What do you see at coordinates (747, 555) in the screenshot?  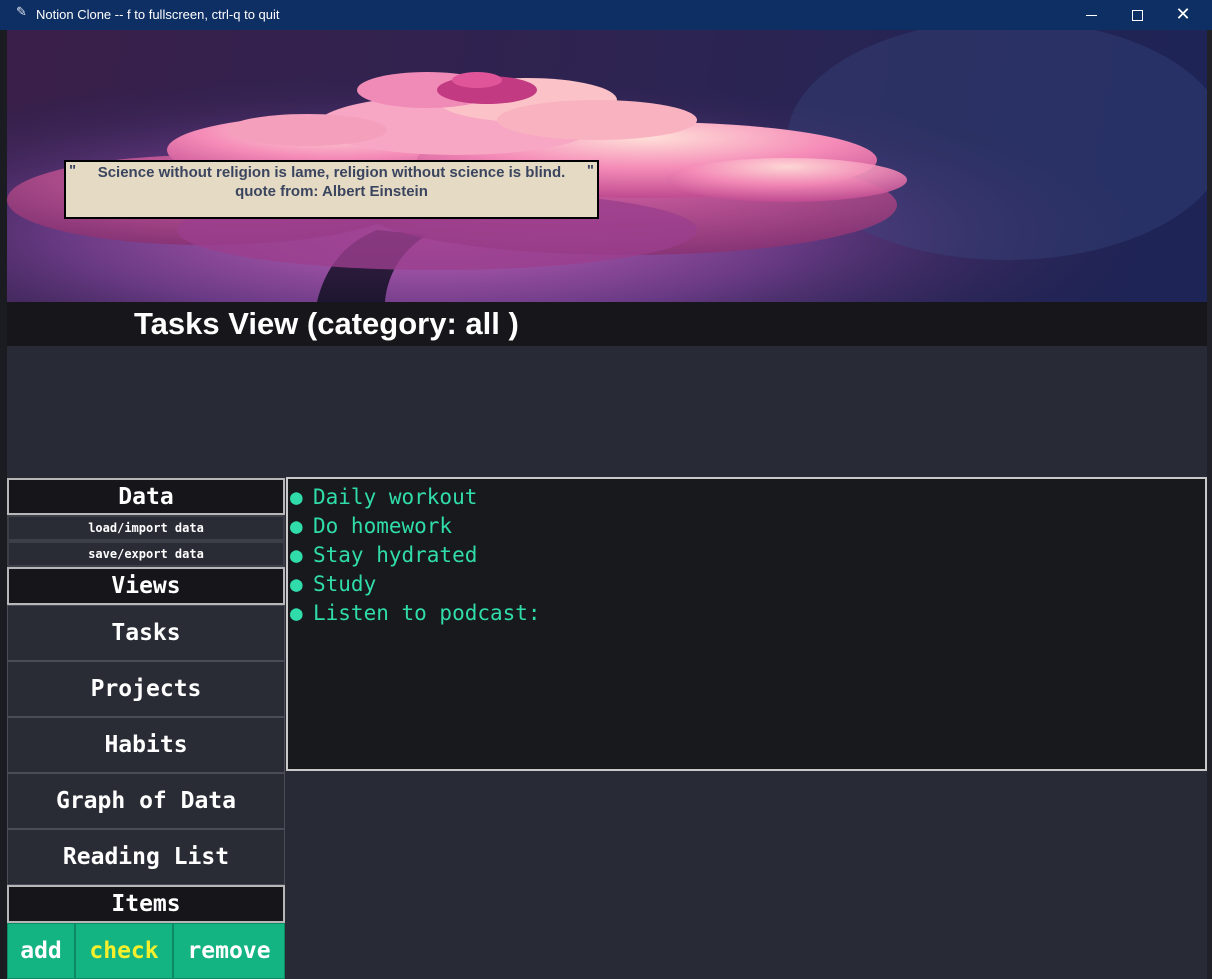 I see `task-item: ● Stay hydrated` at bounding box center [747, 555].